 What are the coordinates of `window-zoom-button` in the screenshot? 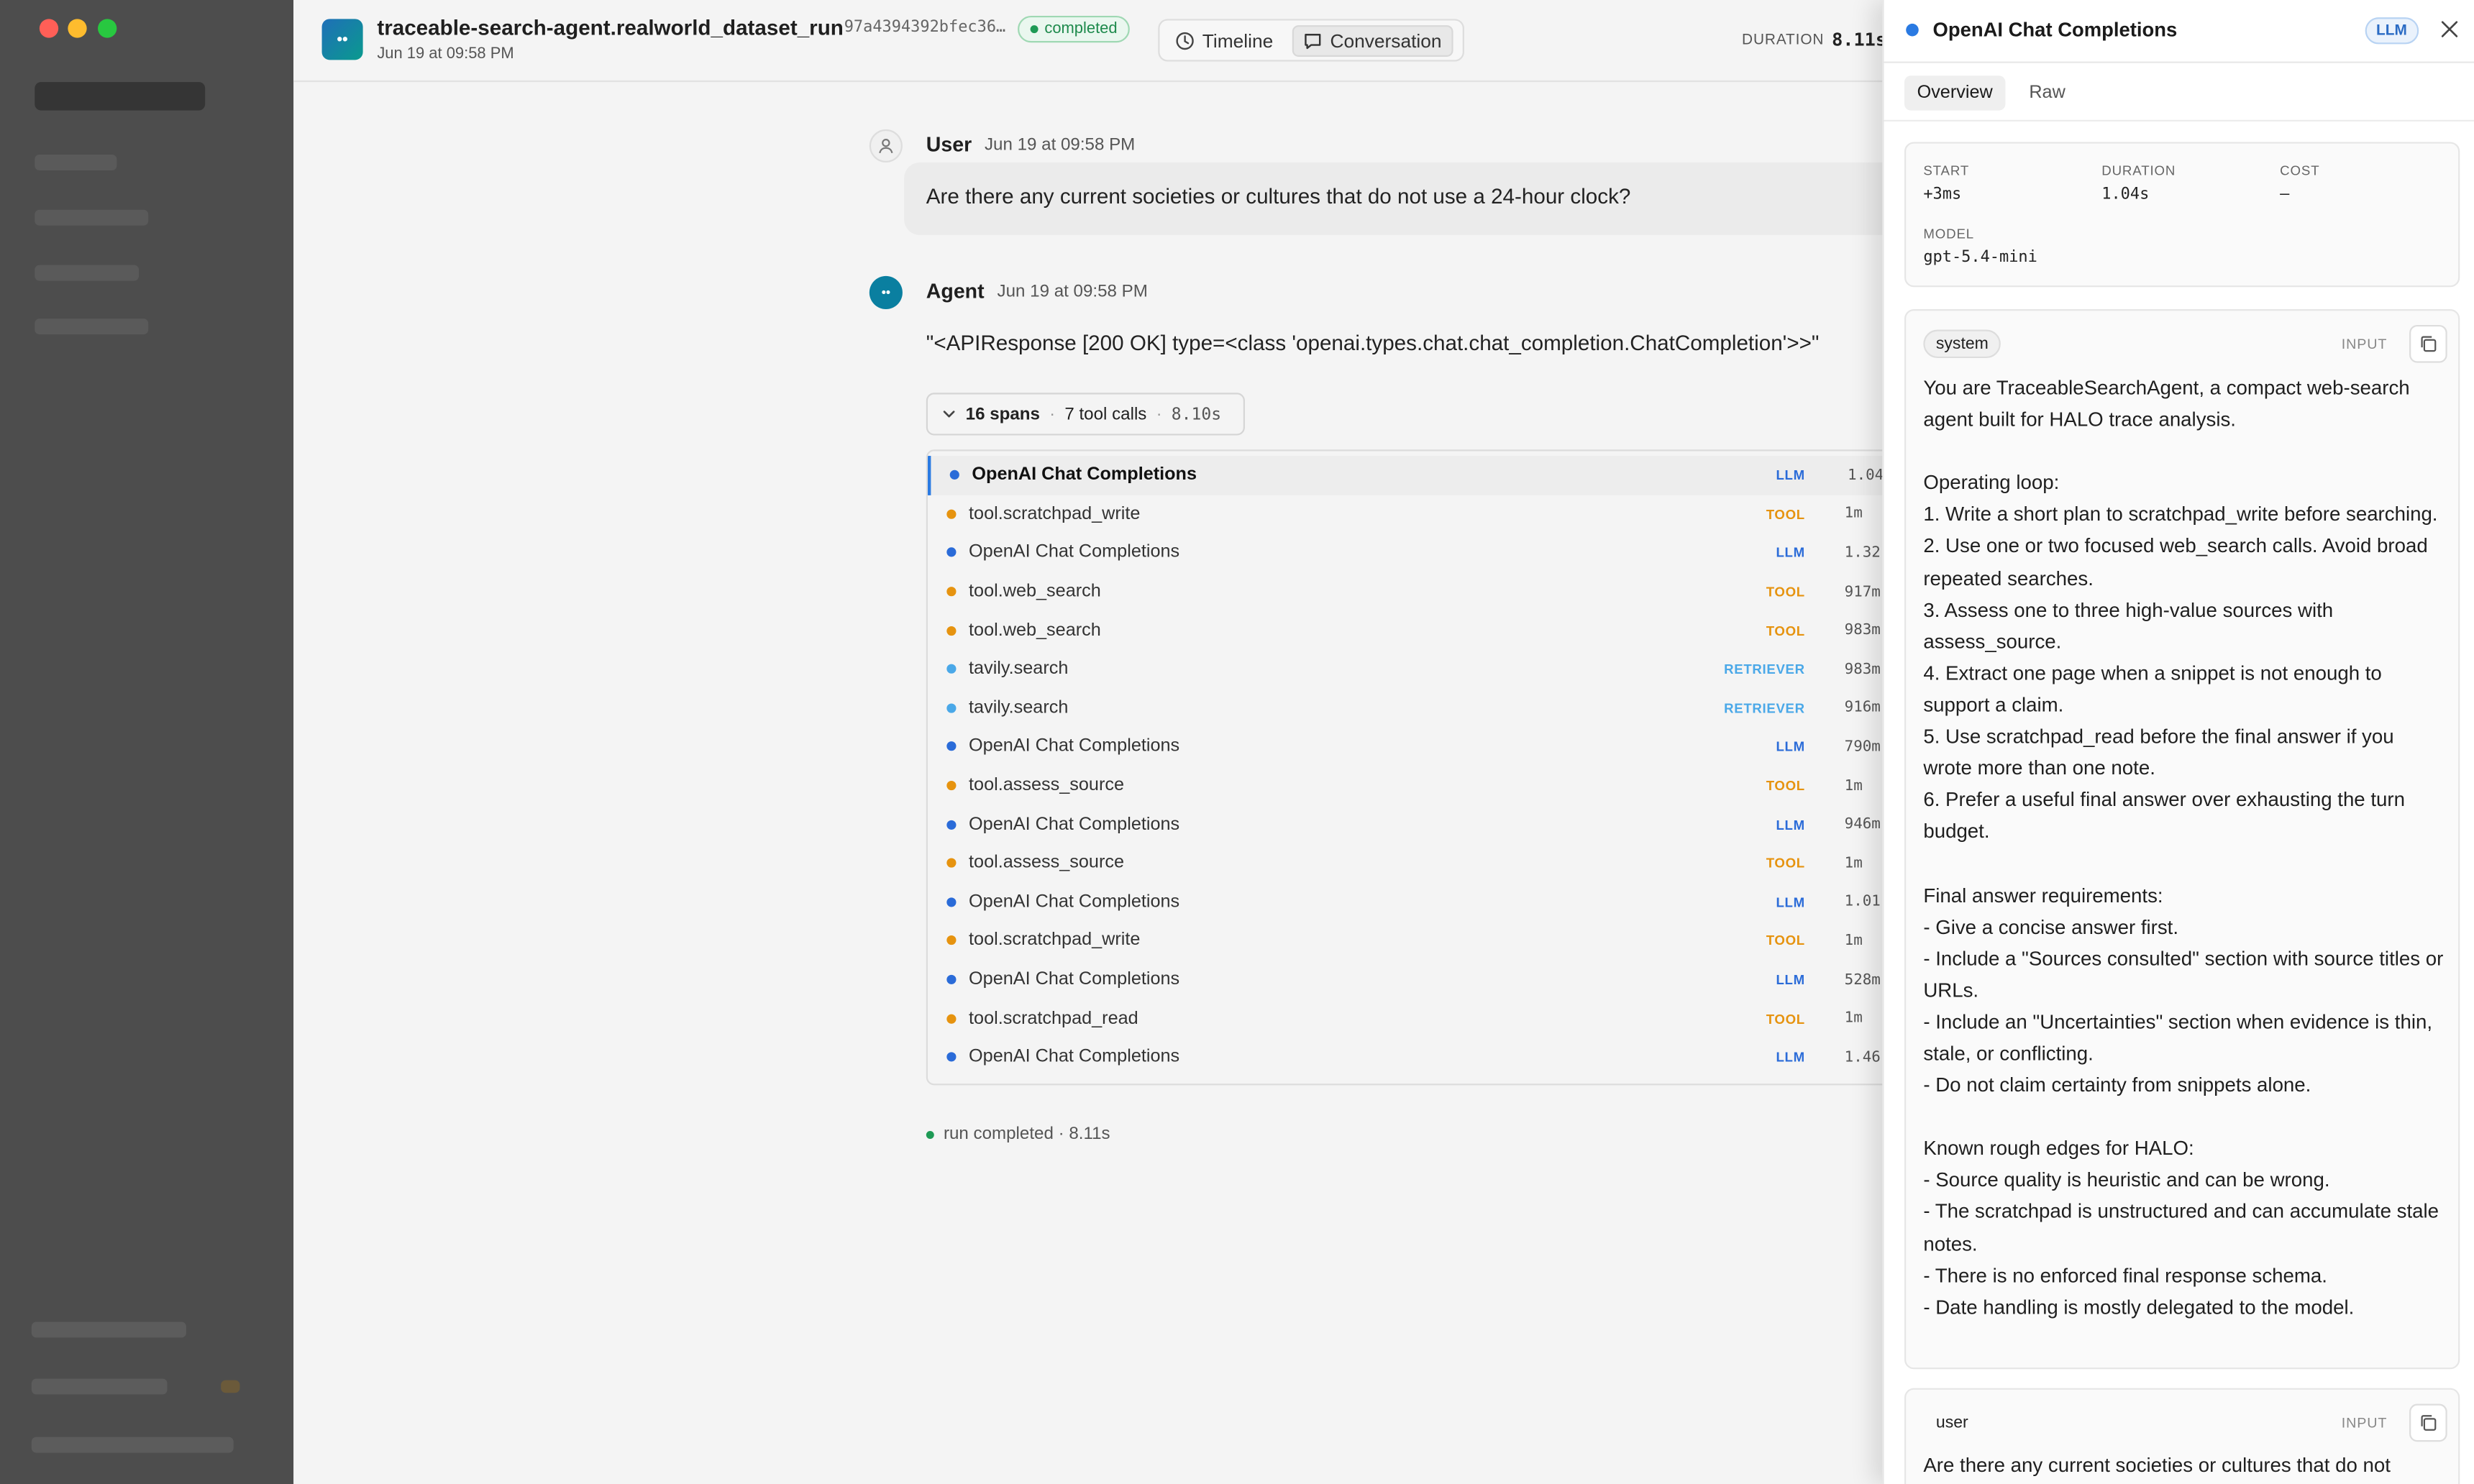 It's located at (107, 28).